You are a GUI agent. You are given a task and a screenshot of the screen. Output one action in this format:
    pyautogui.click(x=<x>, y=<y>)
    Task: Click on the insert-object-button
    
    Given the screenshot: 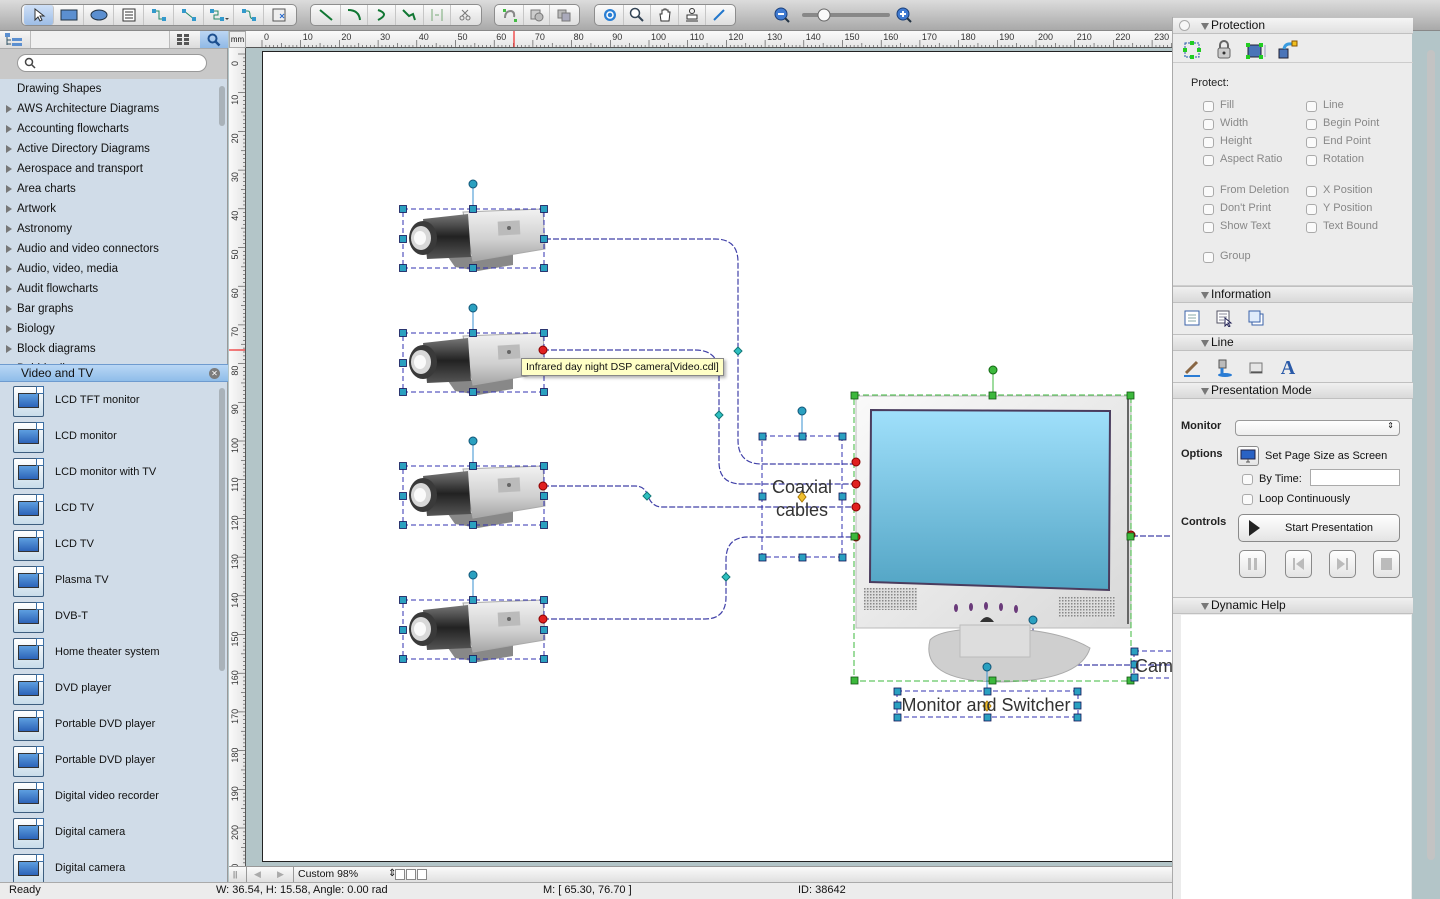 What is the action you would take?
    pyautogui.click(x=279, y=15)
    